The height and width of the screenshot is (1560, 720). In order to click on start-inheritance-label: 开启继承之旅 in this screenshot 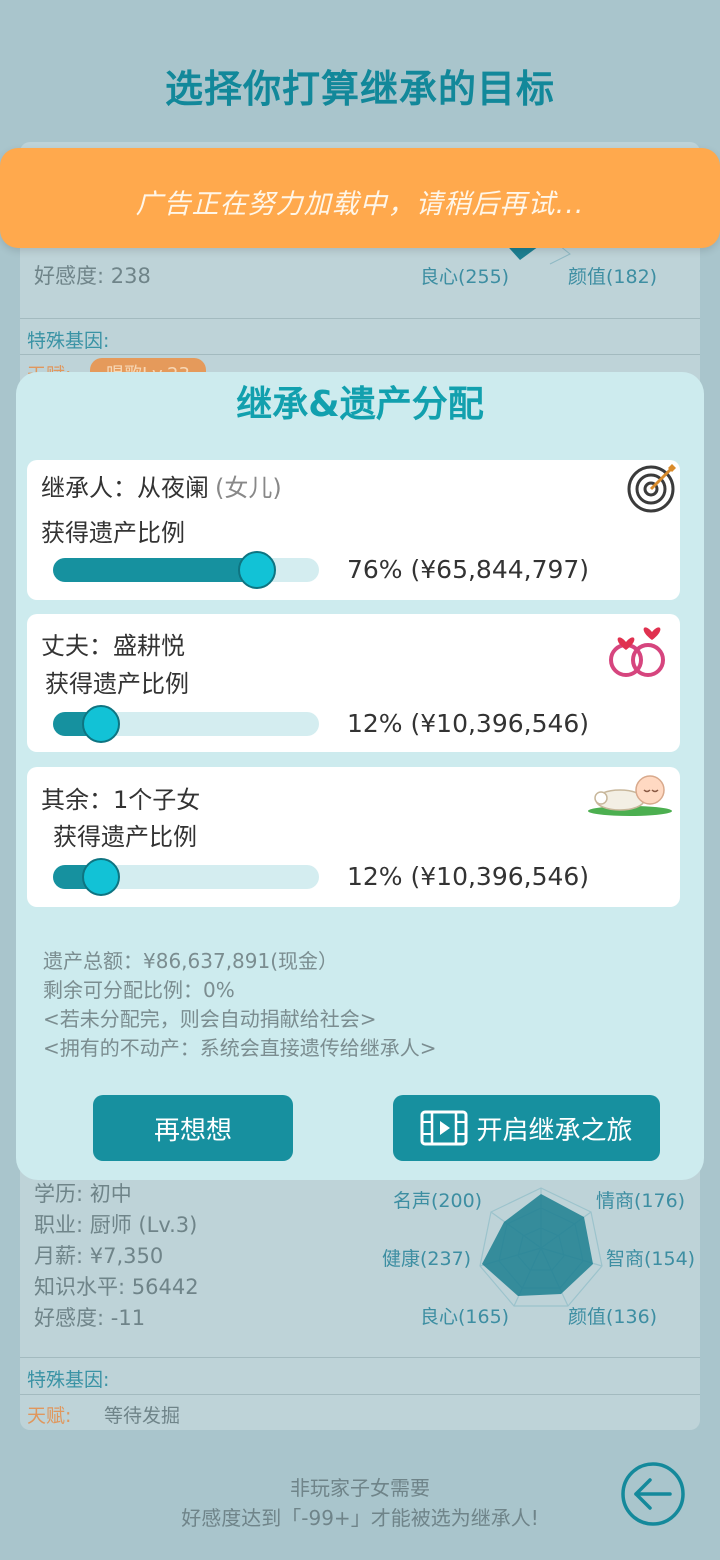, I will do `click(554, 1130)`.